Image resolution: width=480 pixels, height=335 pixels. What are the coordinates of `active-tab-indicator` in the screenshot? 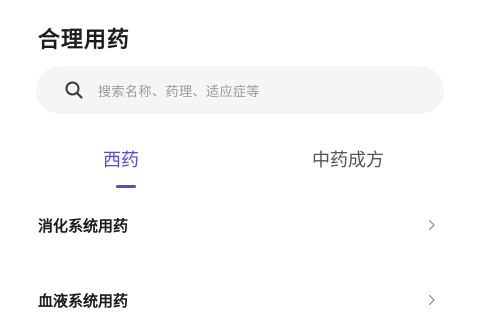 It's located at (126, 186).